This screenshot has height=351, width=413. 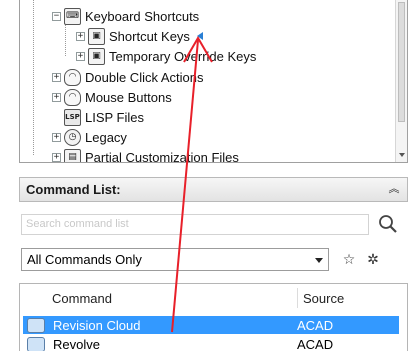 I want to click on tree-item-label: Temporary Override Keys, so click(x=183, y=56).